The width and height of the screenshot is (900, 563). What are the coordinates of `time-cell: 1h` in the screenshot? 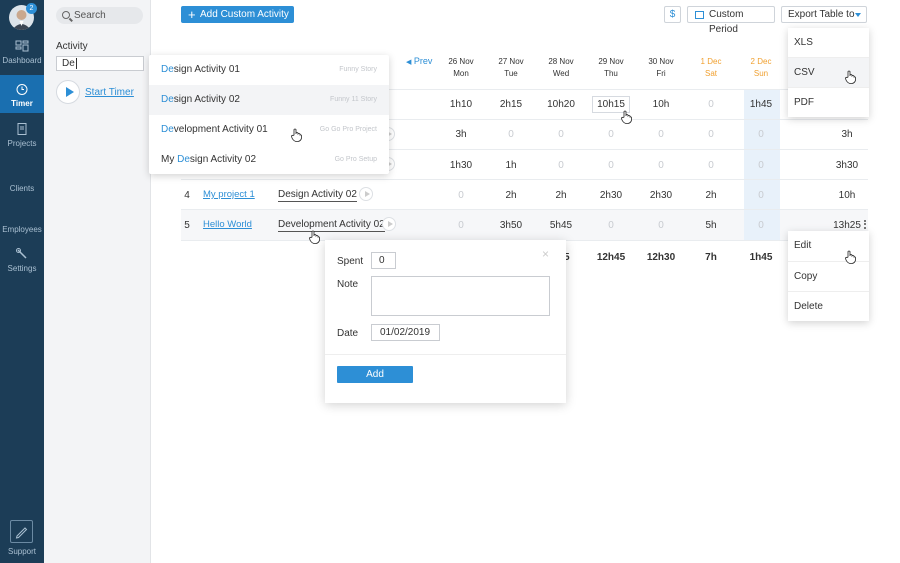 It's located at (511, 165).